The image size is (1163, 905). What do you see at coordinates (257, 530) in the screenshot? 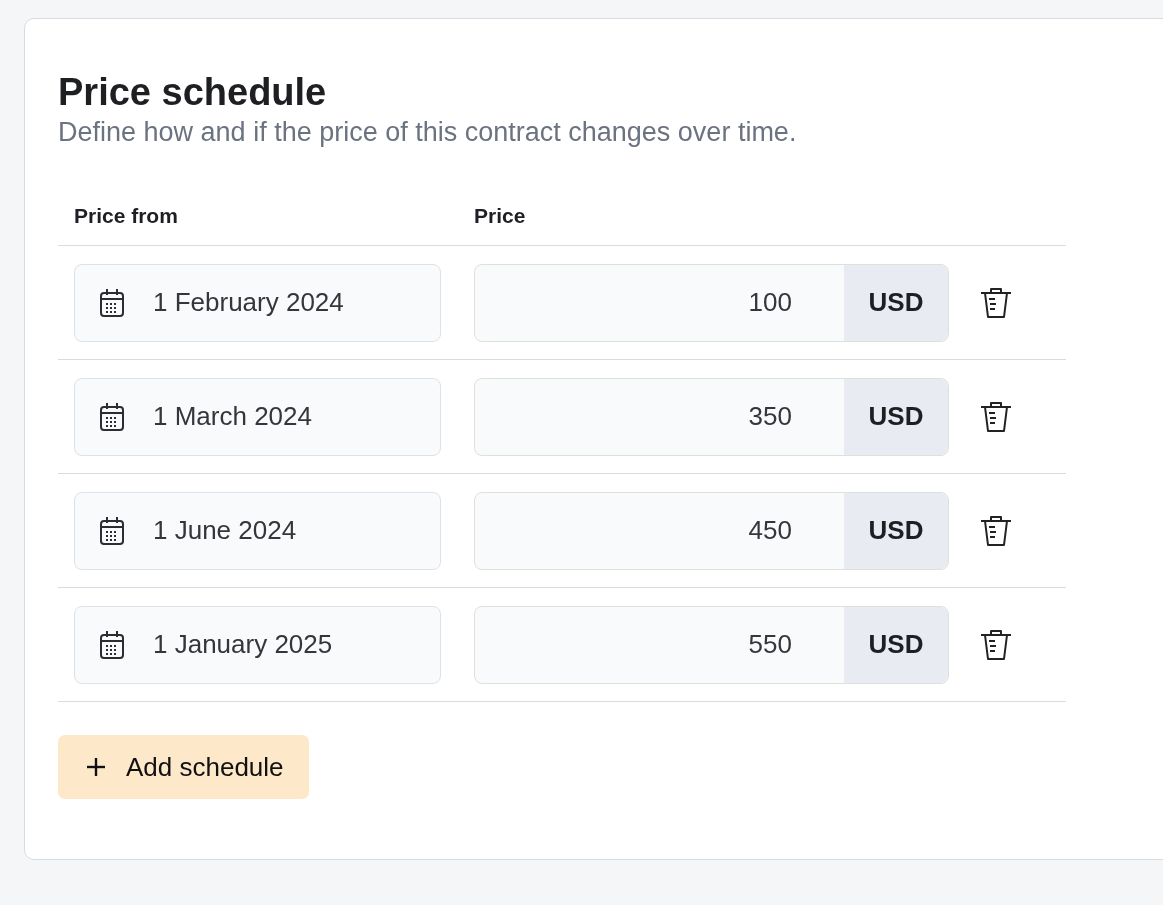
I see `date-field: 1 June 2024` at bounding box center [257, 530].